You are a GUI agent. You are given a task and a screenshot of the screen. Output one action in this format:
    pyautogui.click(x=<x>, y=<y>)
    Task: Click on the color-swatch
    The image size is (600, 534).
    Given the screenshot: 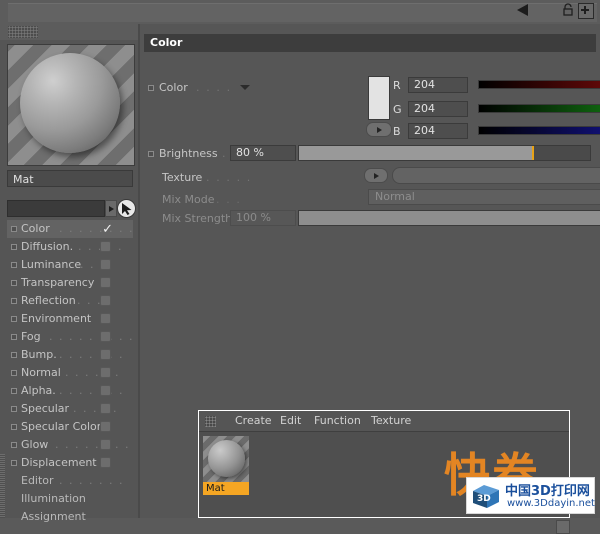 What is the action you would take?
    pyautogui.click(x=379, y=98)
    